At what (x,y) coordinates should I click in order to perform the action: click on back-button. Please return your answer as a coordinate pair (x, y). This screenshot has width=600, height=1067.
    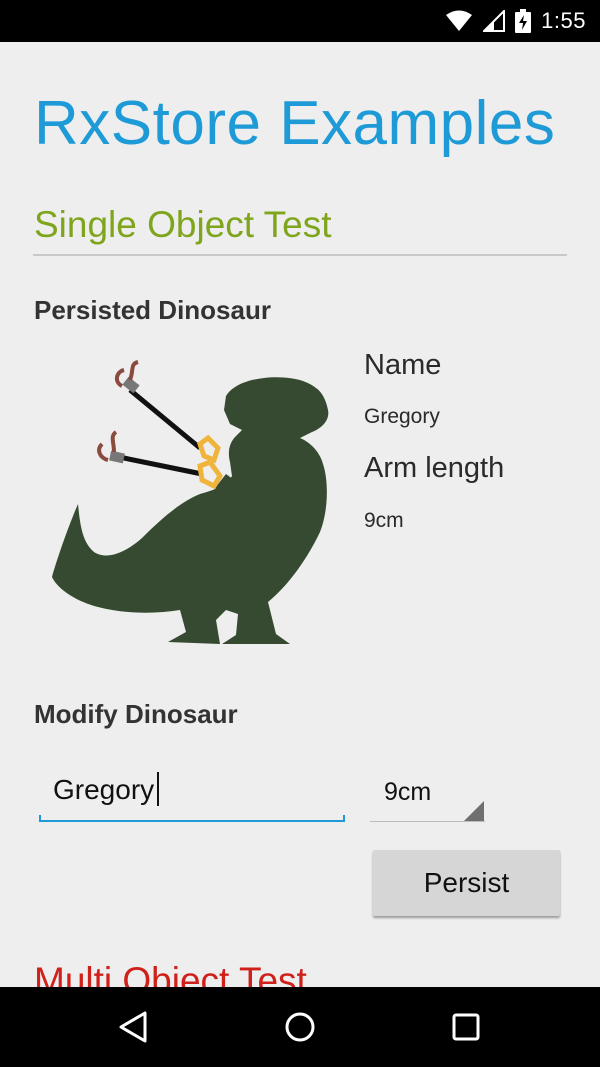
    Looking at the image, I should click on (134, 1027).